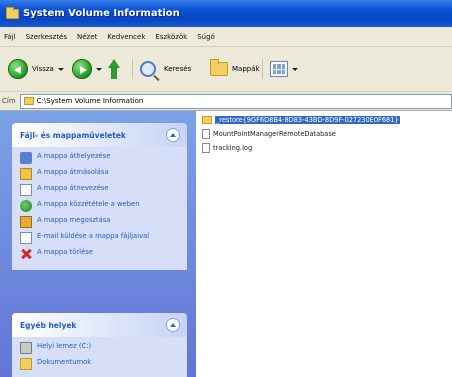 The width and height of the screenshot is (452, 377). I want to click on task-label: A mappa közzététele a weben, so click(88, 204).